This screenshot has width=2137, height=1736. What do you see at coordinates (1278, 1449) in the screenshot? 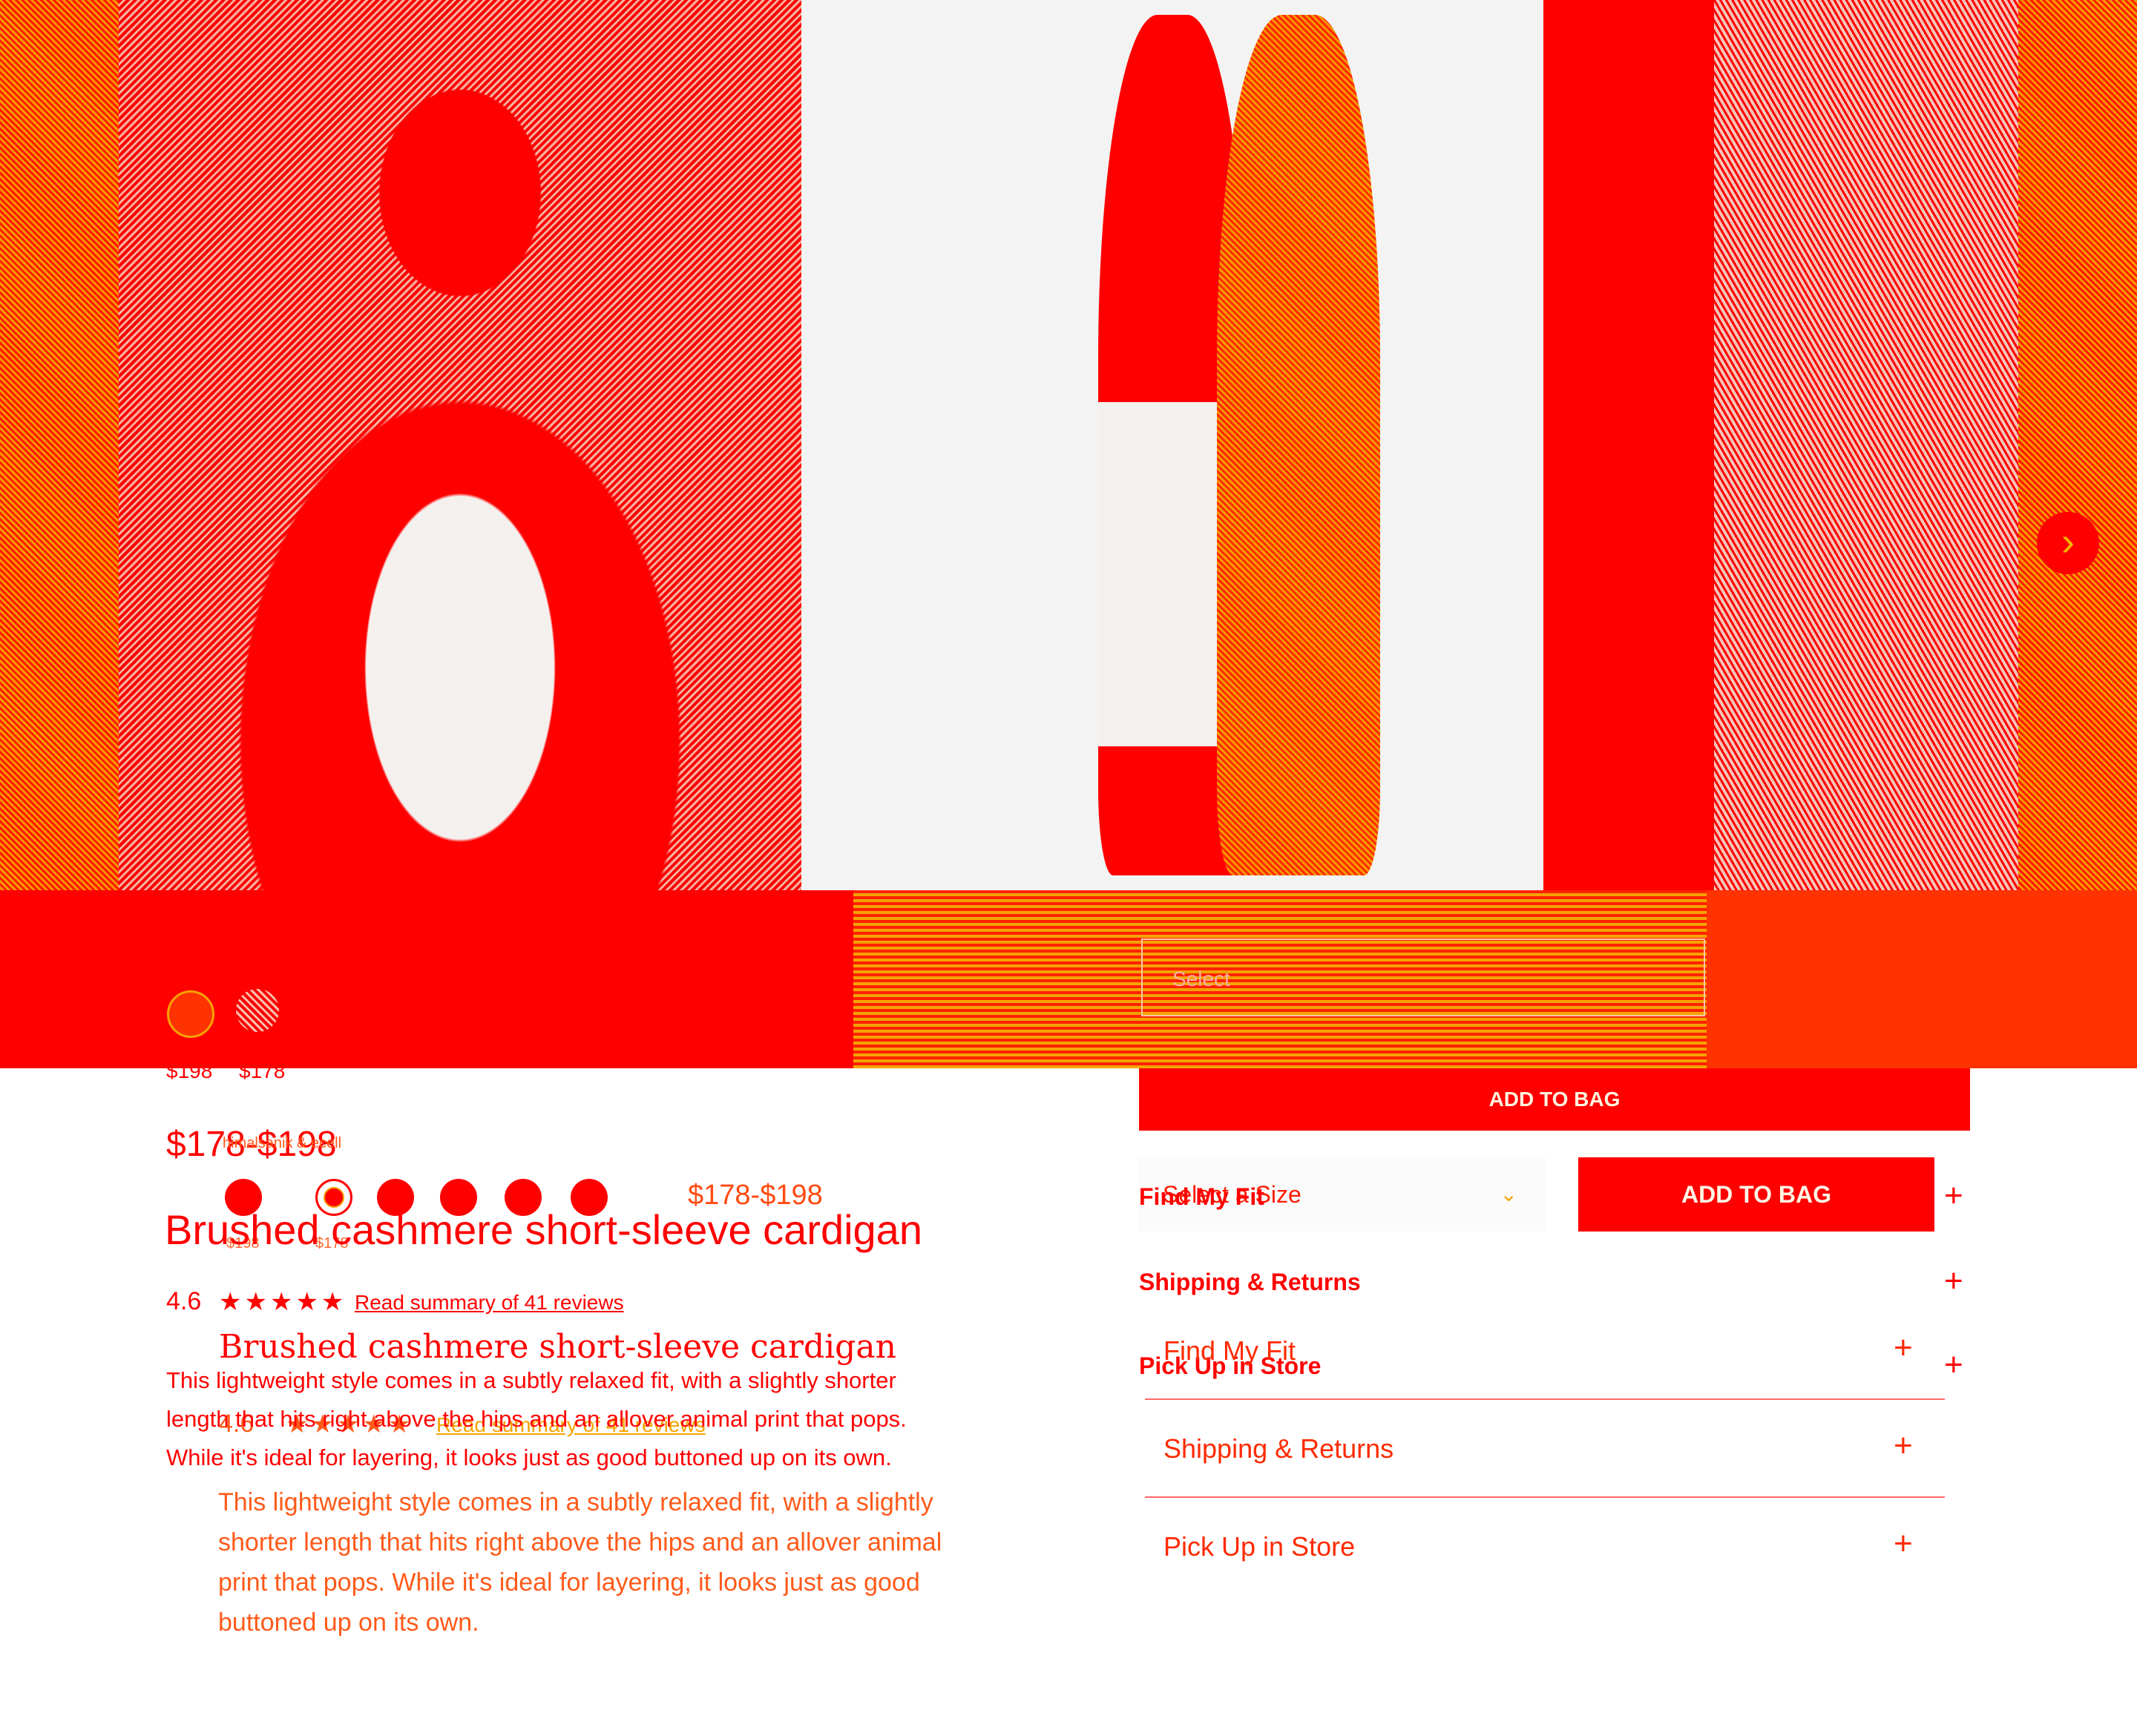
I see `accordion-shipping-returns-echo: Shipping & Returns` at bounding box center [1278, 1449].